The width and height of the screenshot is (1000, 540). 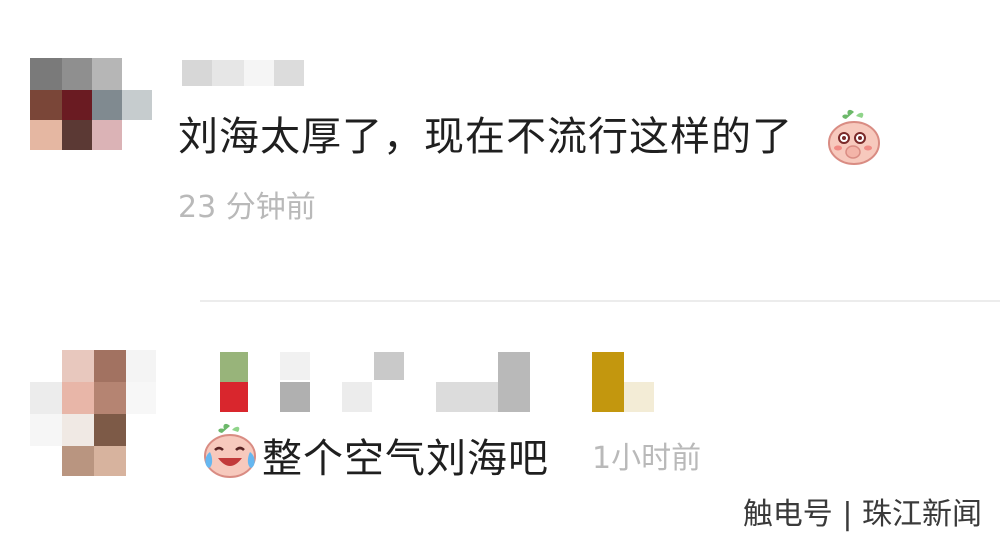 I want to click on comment-time: 1小时前, so click(x=647, y=458).